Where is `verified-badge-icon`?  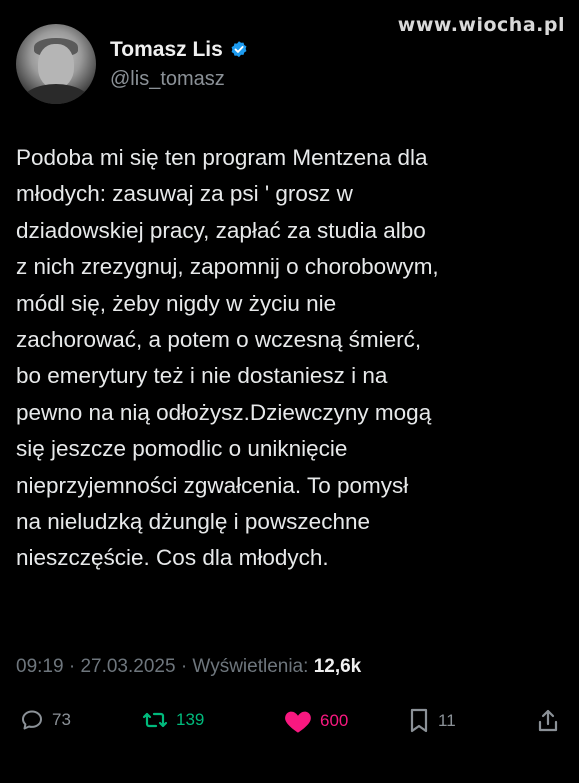 verified-badge-icon is located at coordinates (239, 50).